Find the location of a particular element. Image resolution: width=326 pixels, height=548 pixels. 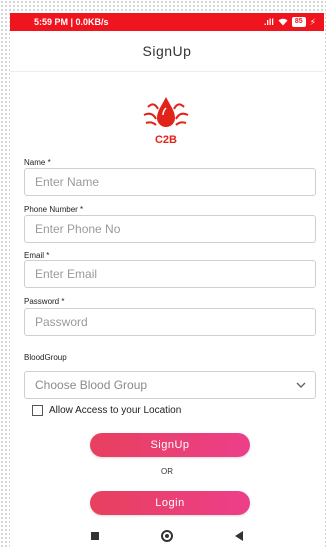

email-label: Email * is located at coordinates (37, 255).